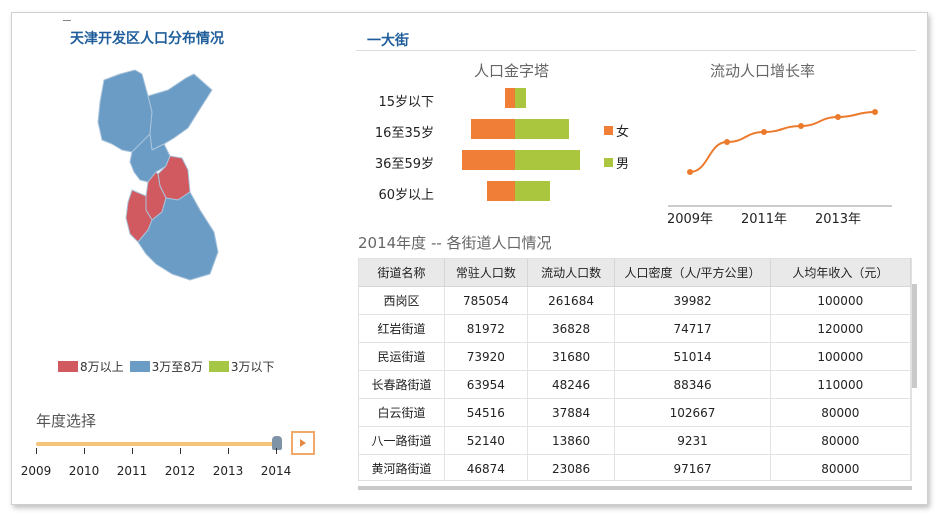 The height and width of the screenshot is (520, 943). Describe the element at coordinates (486, 440) in the screenshot. I see `table-cell: 52140` at that location.